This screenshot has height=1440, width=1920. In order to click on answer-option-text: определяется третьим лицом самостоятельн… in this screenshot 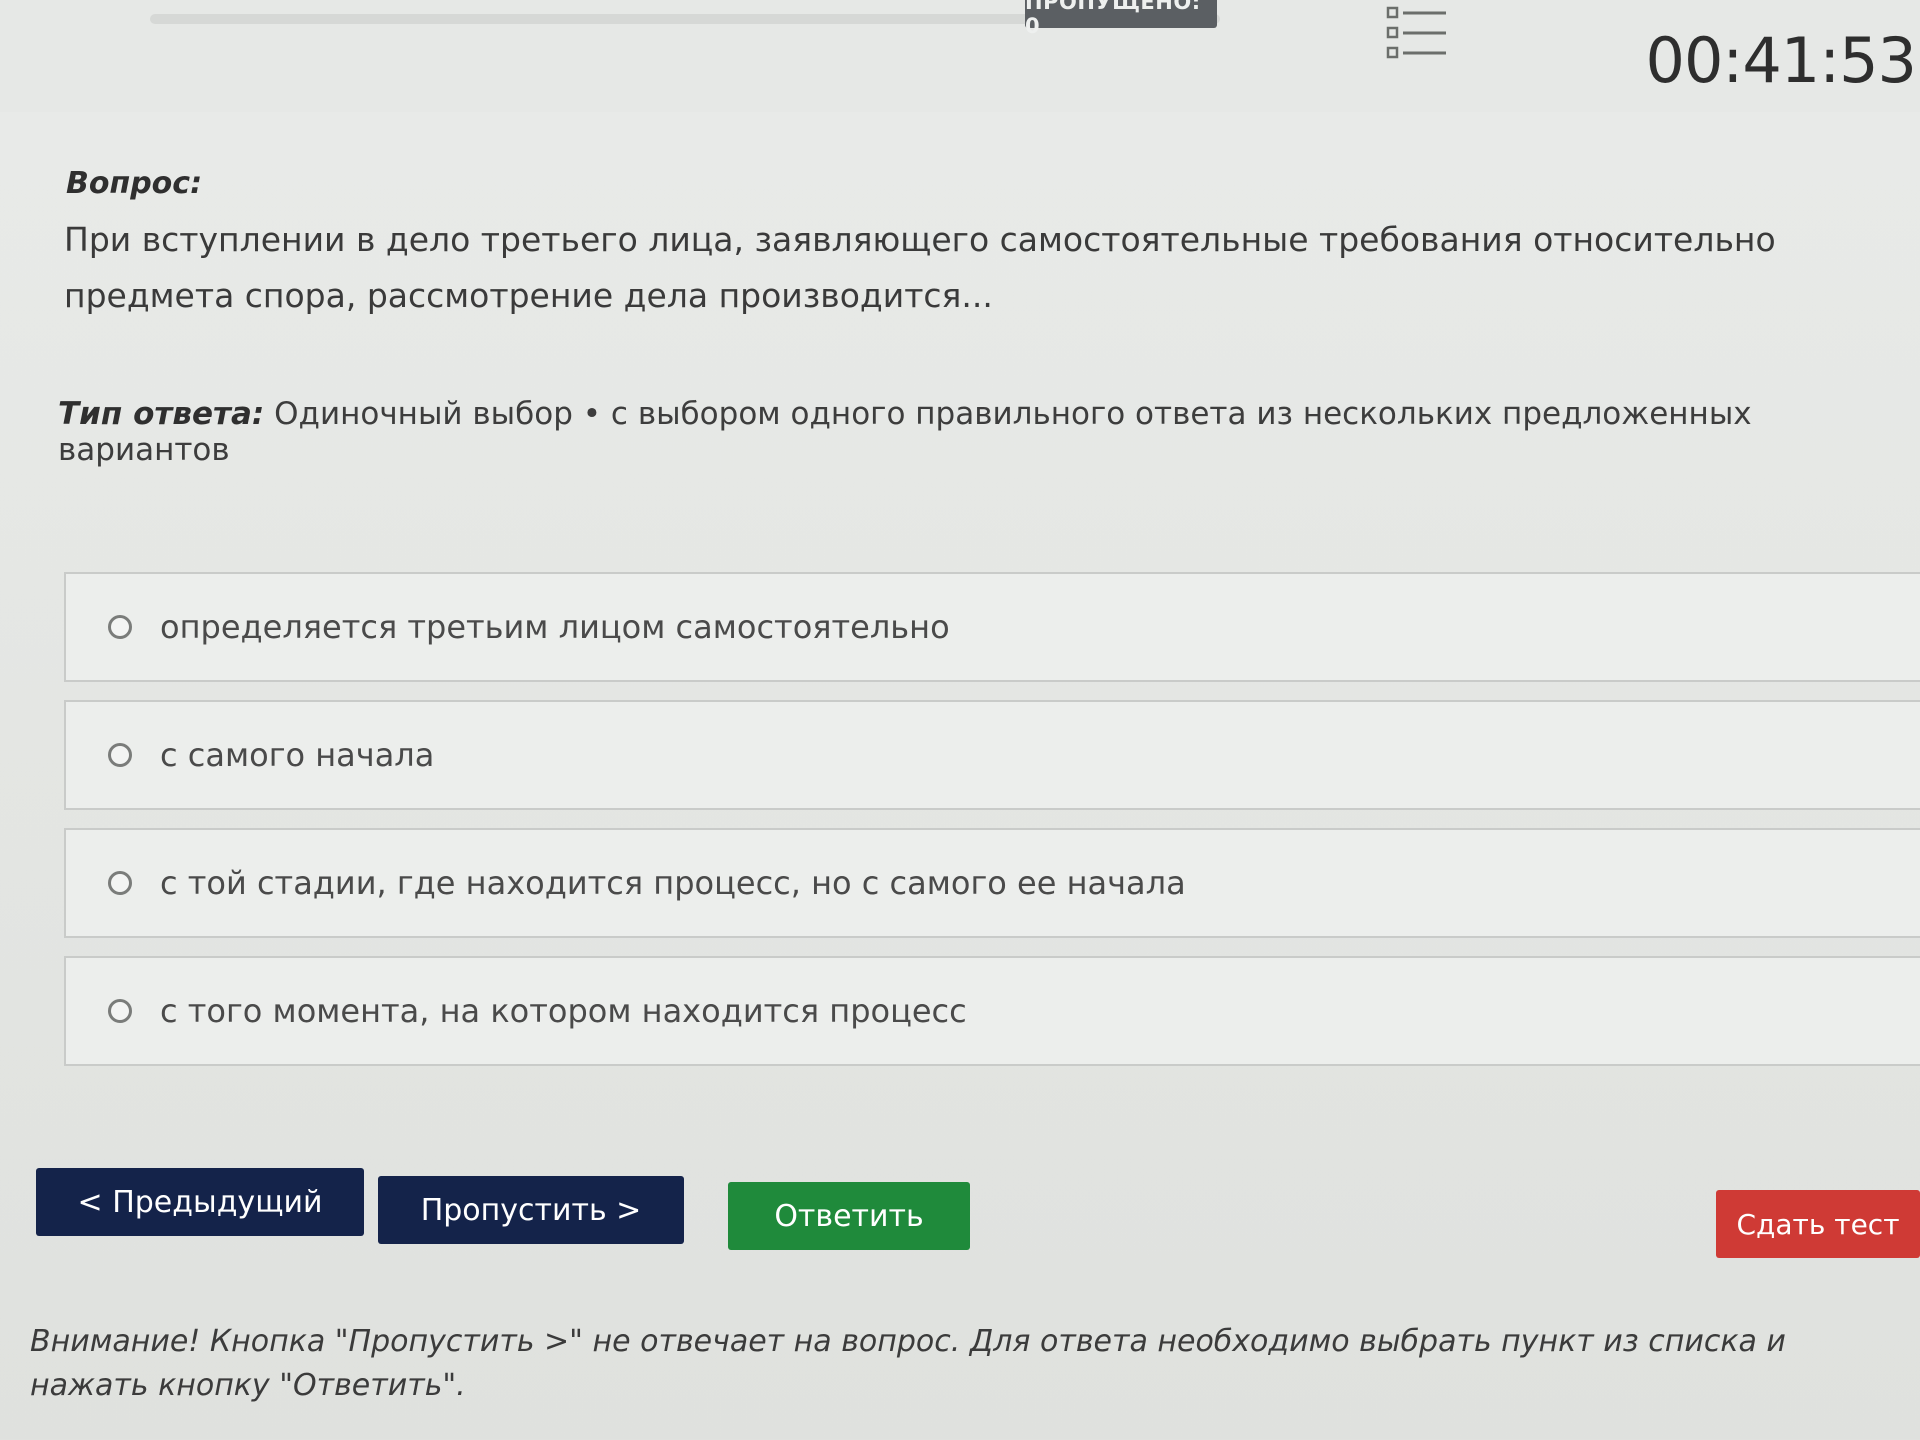, I will do `click(555, 627)`.